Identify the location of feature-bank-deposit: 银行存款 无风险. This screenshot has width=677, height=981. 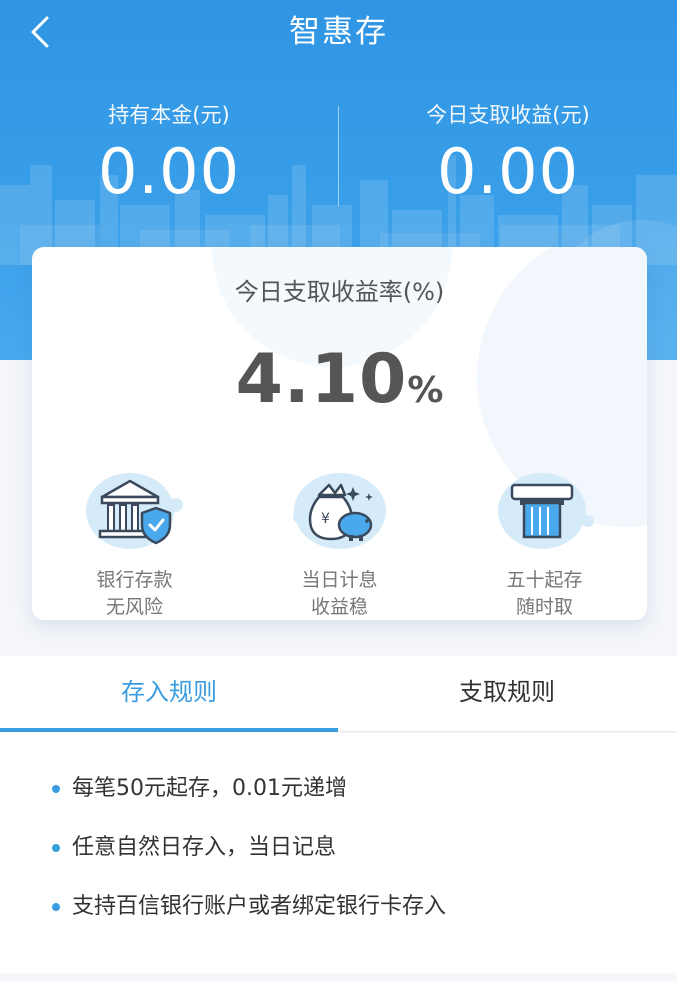
(134, 542).